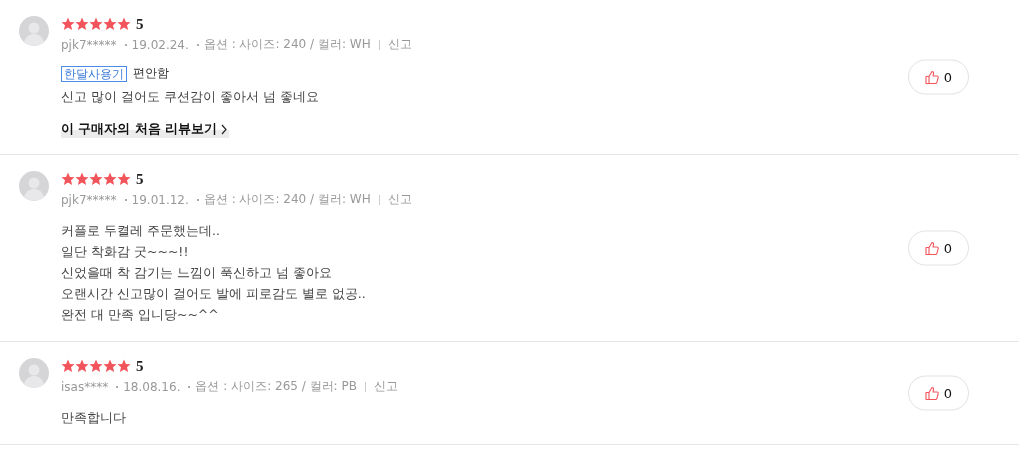  Describe the element at coordinates (145, 129) in the screenshot. I see `first-review-link: 이 구매자의 처음 리뷰보기` at that location.